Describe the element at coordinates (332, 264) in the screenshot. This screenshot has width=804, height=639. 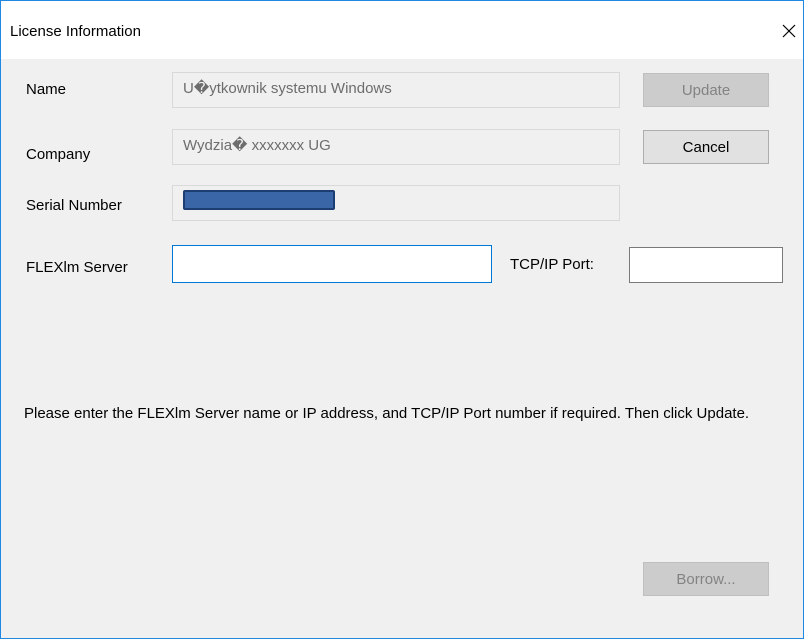
I see `flexlm-server-input` at that location.